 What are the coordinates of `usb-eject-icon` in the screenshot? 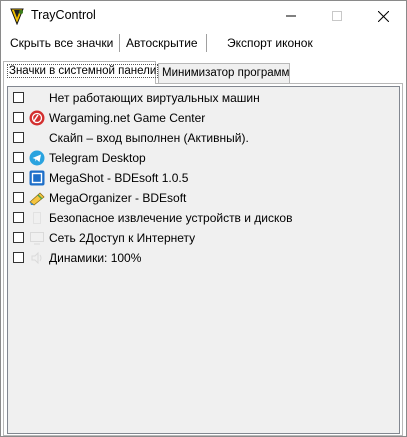 It's located at (37, 218).